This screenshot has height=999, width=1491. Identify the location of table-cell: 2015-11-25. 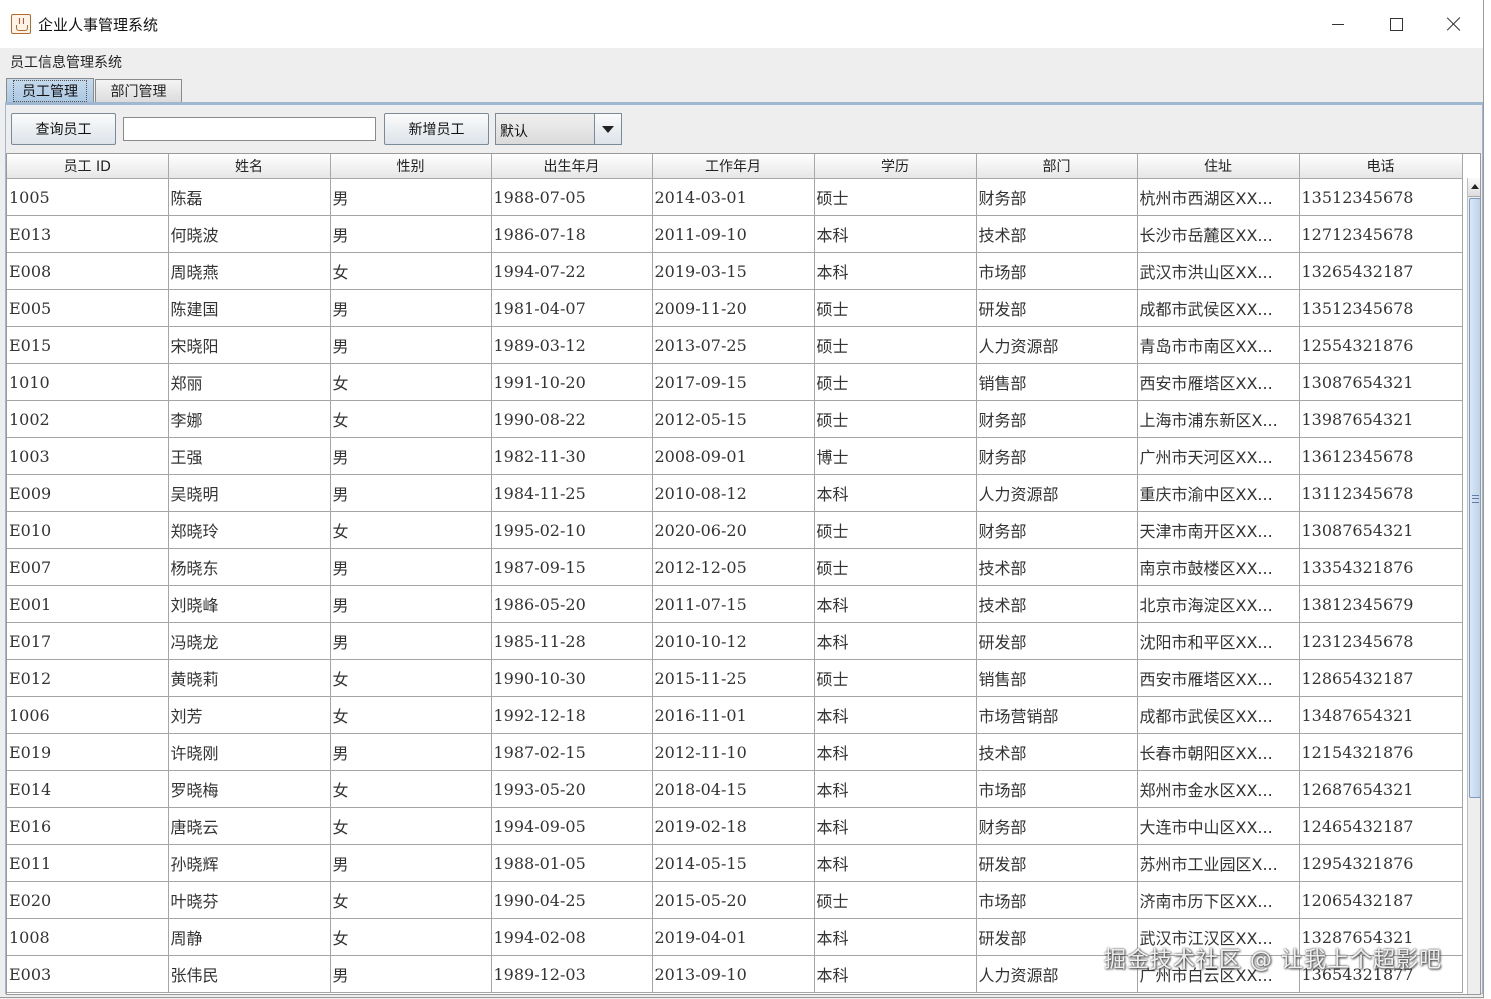
(733, 678).